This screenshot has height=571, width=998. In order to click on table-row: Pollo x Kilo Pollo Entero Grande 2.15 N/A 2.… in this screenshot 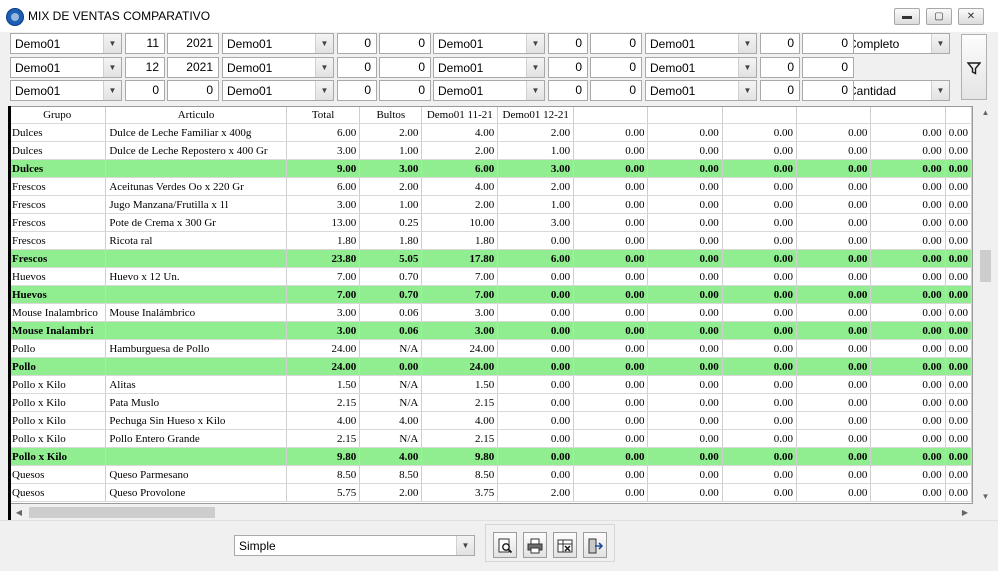, I will do `click(490, 438)`.